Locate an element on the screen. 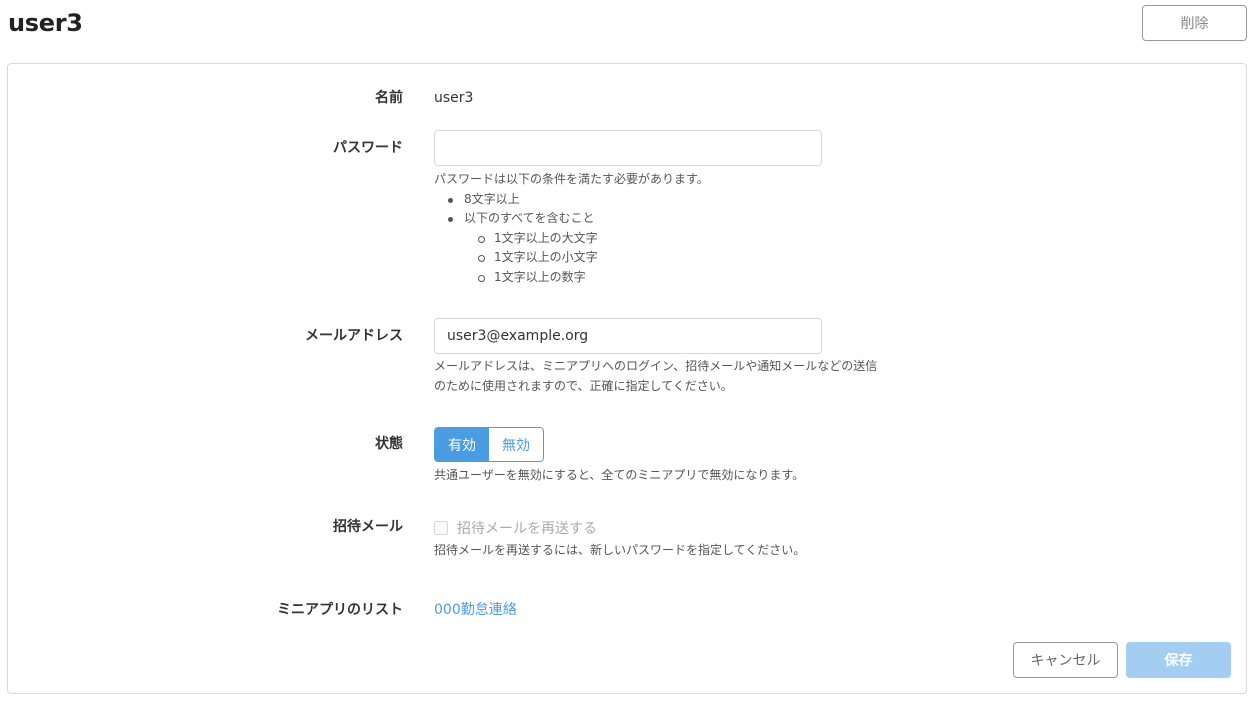 The image size is (1254, 702). page-title: user3 is located at coordinates (45, 23).